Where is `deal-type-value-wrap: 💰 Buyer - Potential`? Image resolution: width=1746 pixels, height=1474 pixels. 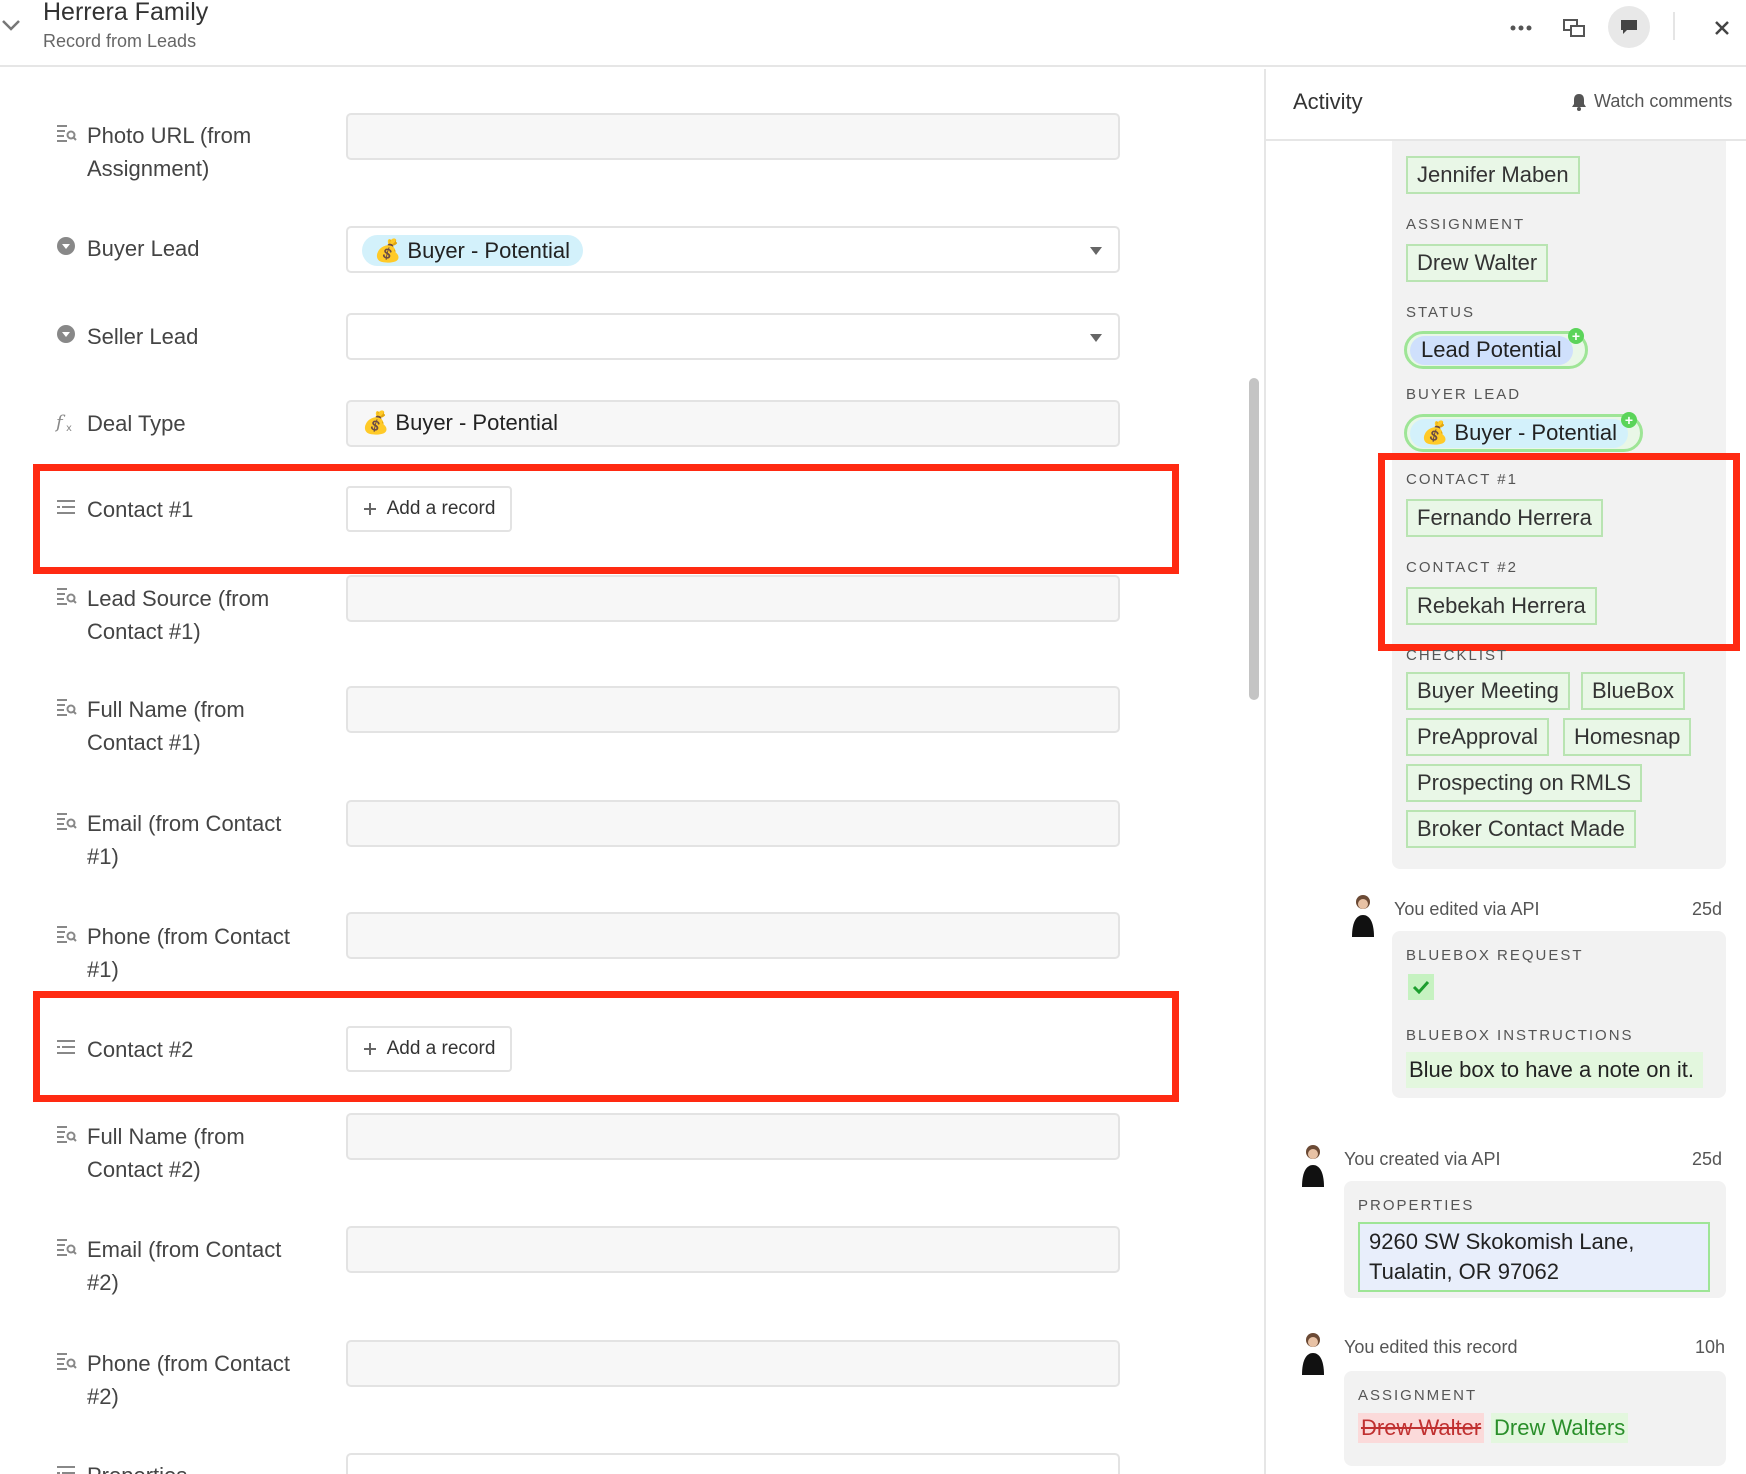 deal-type-value-wrap: 💰 Buyer - Potential is located at coordinates (460, 423).